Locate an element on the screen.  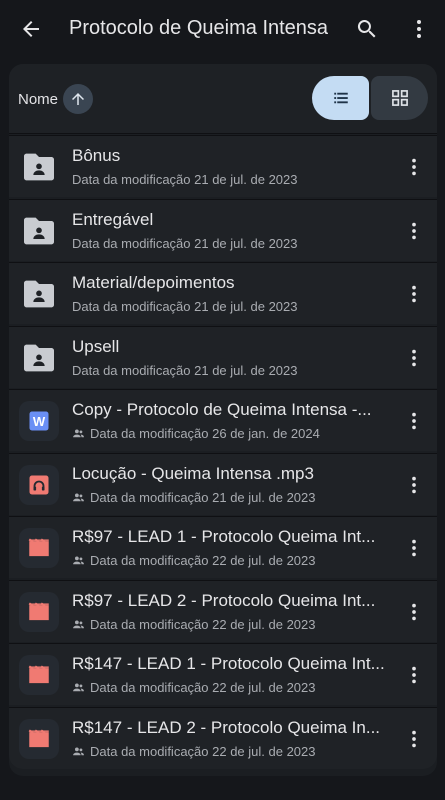
grid-view-icon is located at coordinates (399, 98).